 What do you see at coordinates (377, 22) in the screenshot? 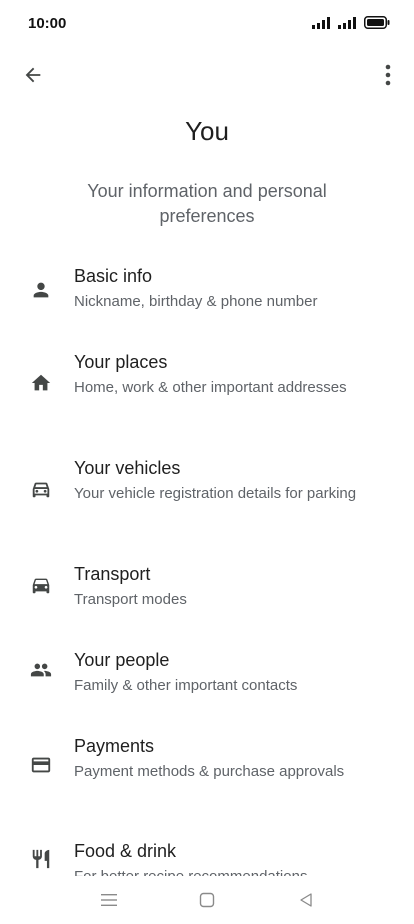
I see `battery-icon` at bounding box center [377, 22].